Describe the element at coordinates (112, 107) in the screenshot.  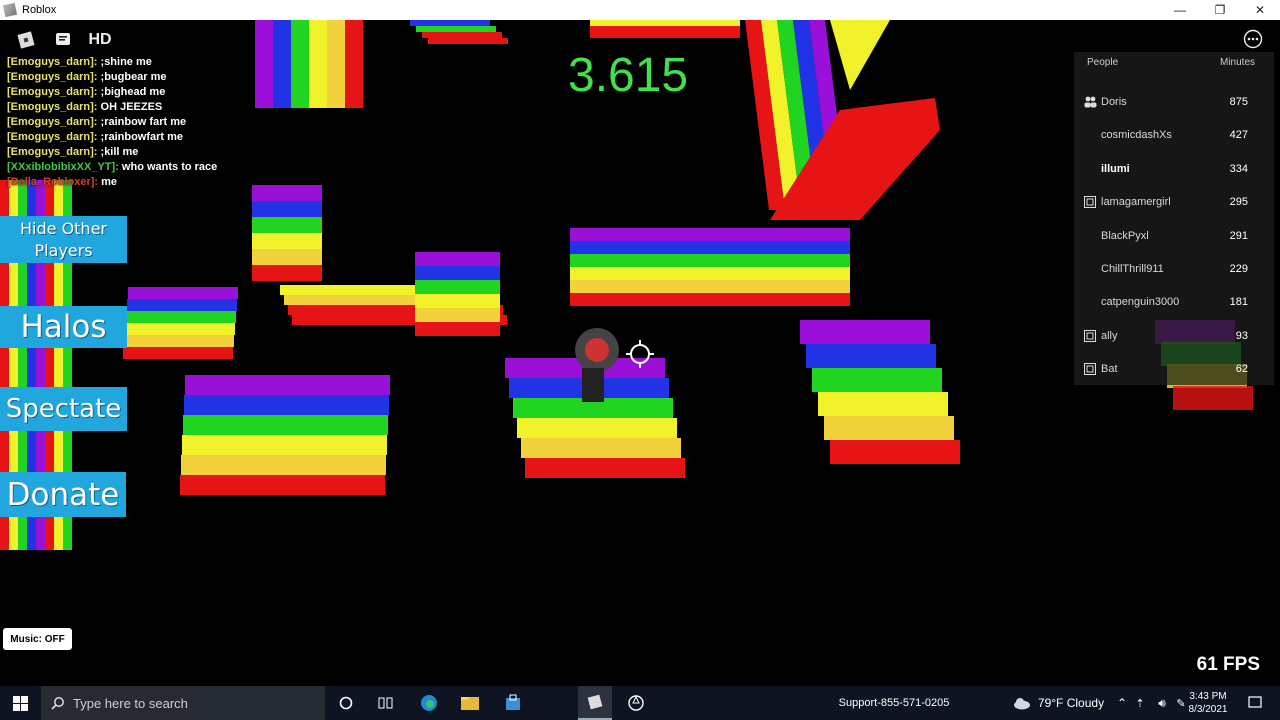
I see `chat-message: [Emoguys_darn]: OH JEEZES` at that location.